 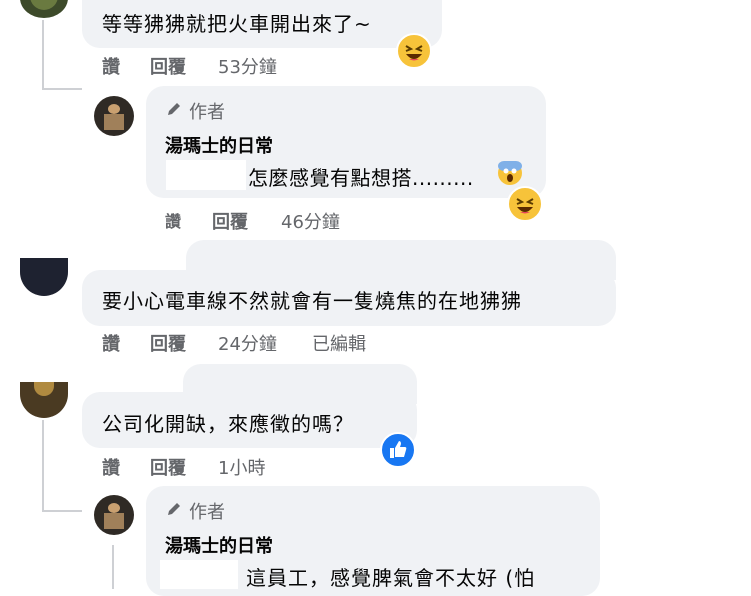 What do you see at coordinates (247, 66) in the screenshot?
I see `timestamp: 53分鐘` at bounding box center [247, 66].